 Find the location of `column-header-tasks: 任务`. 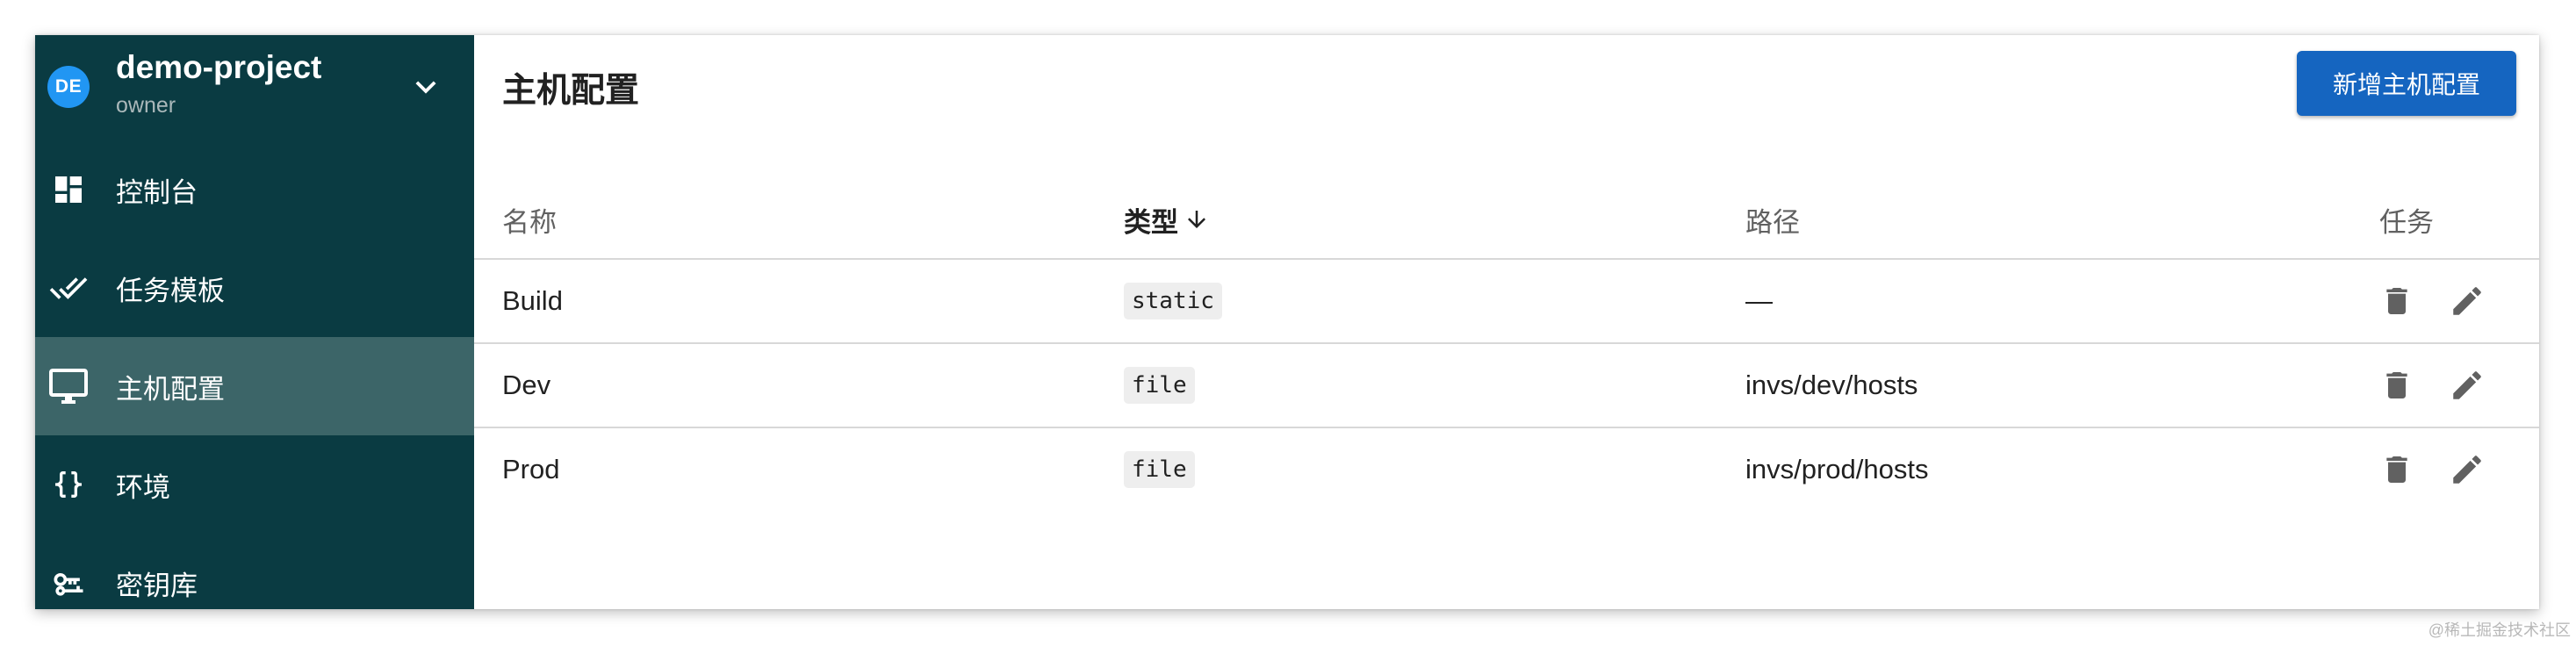

column-header-tasks: 任务 is located at coordinates (2406, 219).